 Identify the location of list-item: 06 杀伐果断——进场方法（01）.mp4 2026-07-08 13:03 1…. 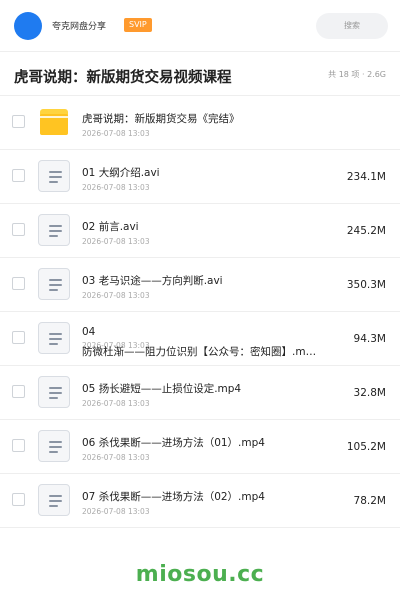
(200, 447).